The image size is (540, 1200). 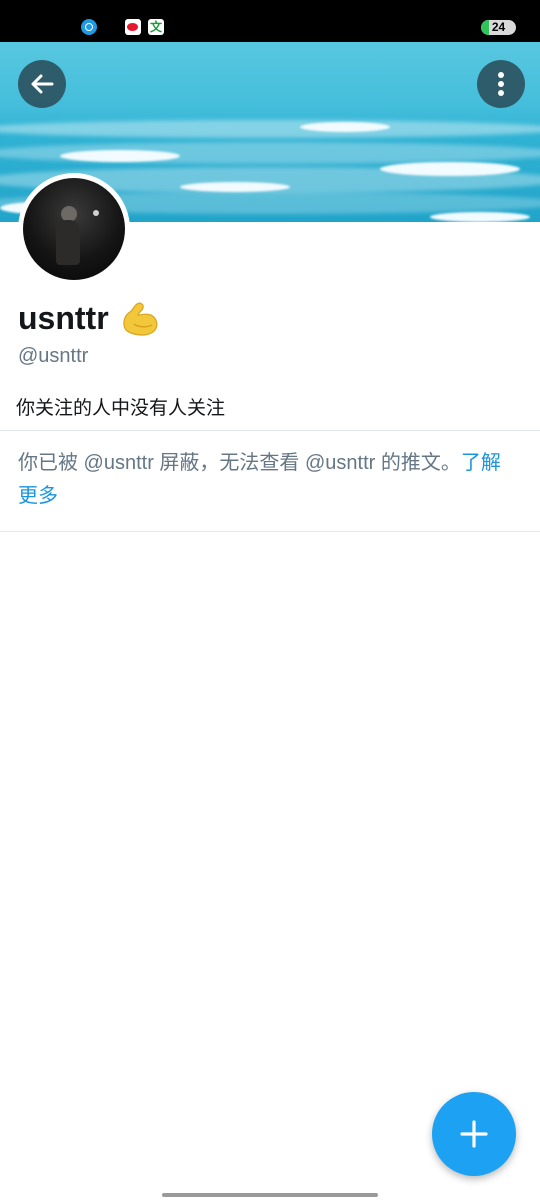 What do you see at coordinates (268, 480) in the screenshot?
I see `blocked-message: 你已被 @usnttr 屏蔽，无法查看 @usnttr 的推文。了解更多` at bounding box center [268, 480].